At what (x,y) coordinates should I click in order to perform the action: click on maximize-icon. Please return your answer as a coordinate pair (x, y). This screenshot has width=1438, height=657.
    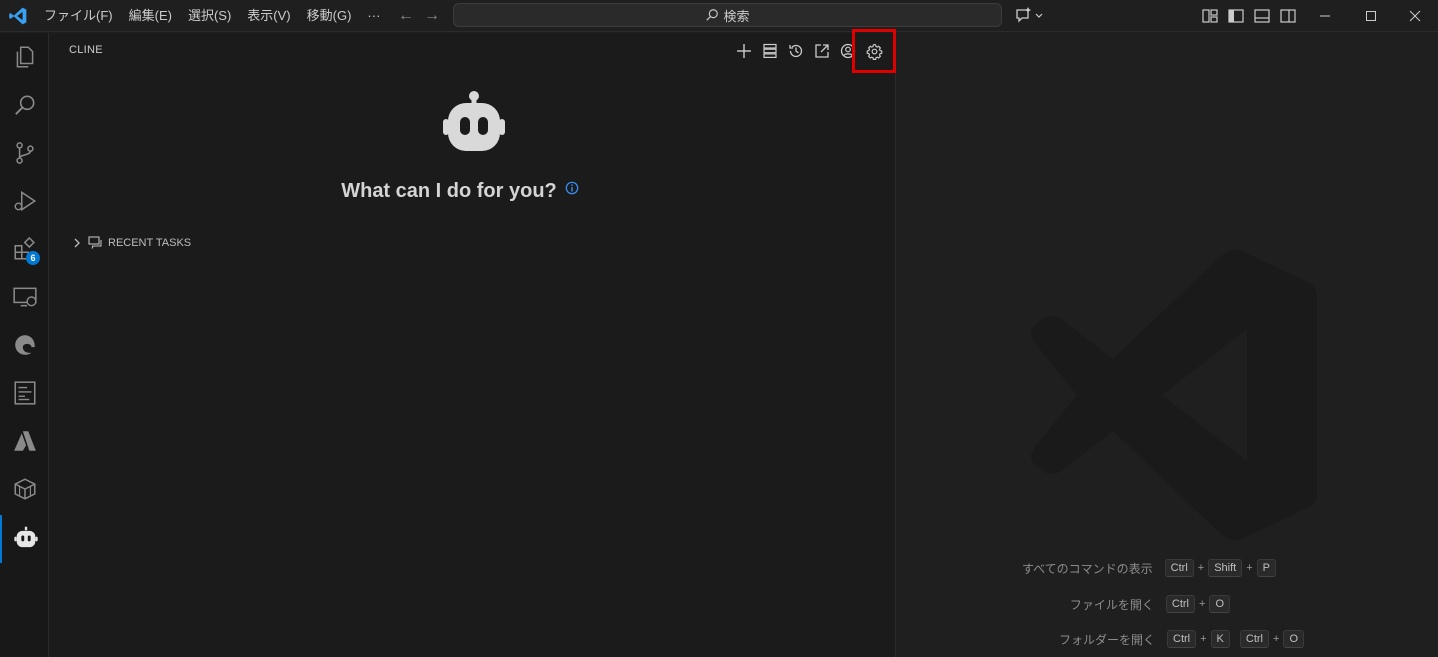
    Looking at the image, I should click on (1371, 16).